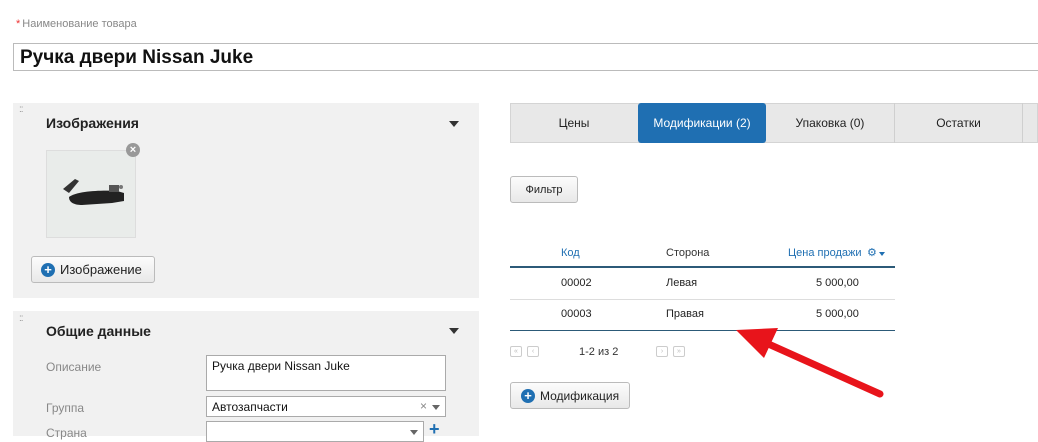 The width and height of the screenshot is (1038, 442). I want to click on door-handle-image, so click(91, 194).